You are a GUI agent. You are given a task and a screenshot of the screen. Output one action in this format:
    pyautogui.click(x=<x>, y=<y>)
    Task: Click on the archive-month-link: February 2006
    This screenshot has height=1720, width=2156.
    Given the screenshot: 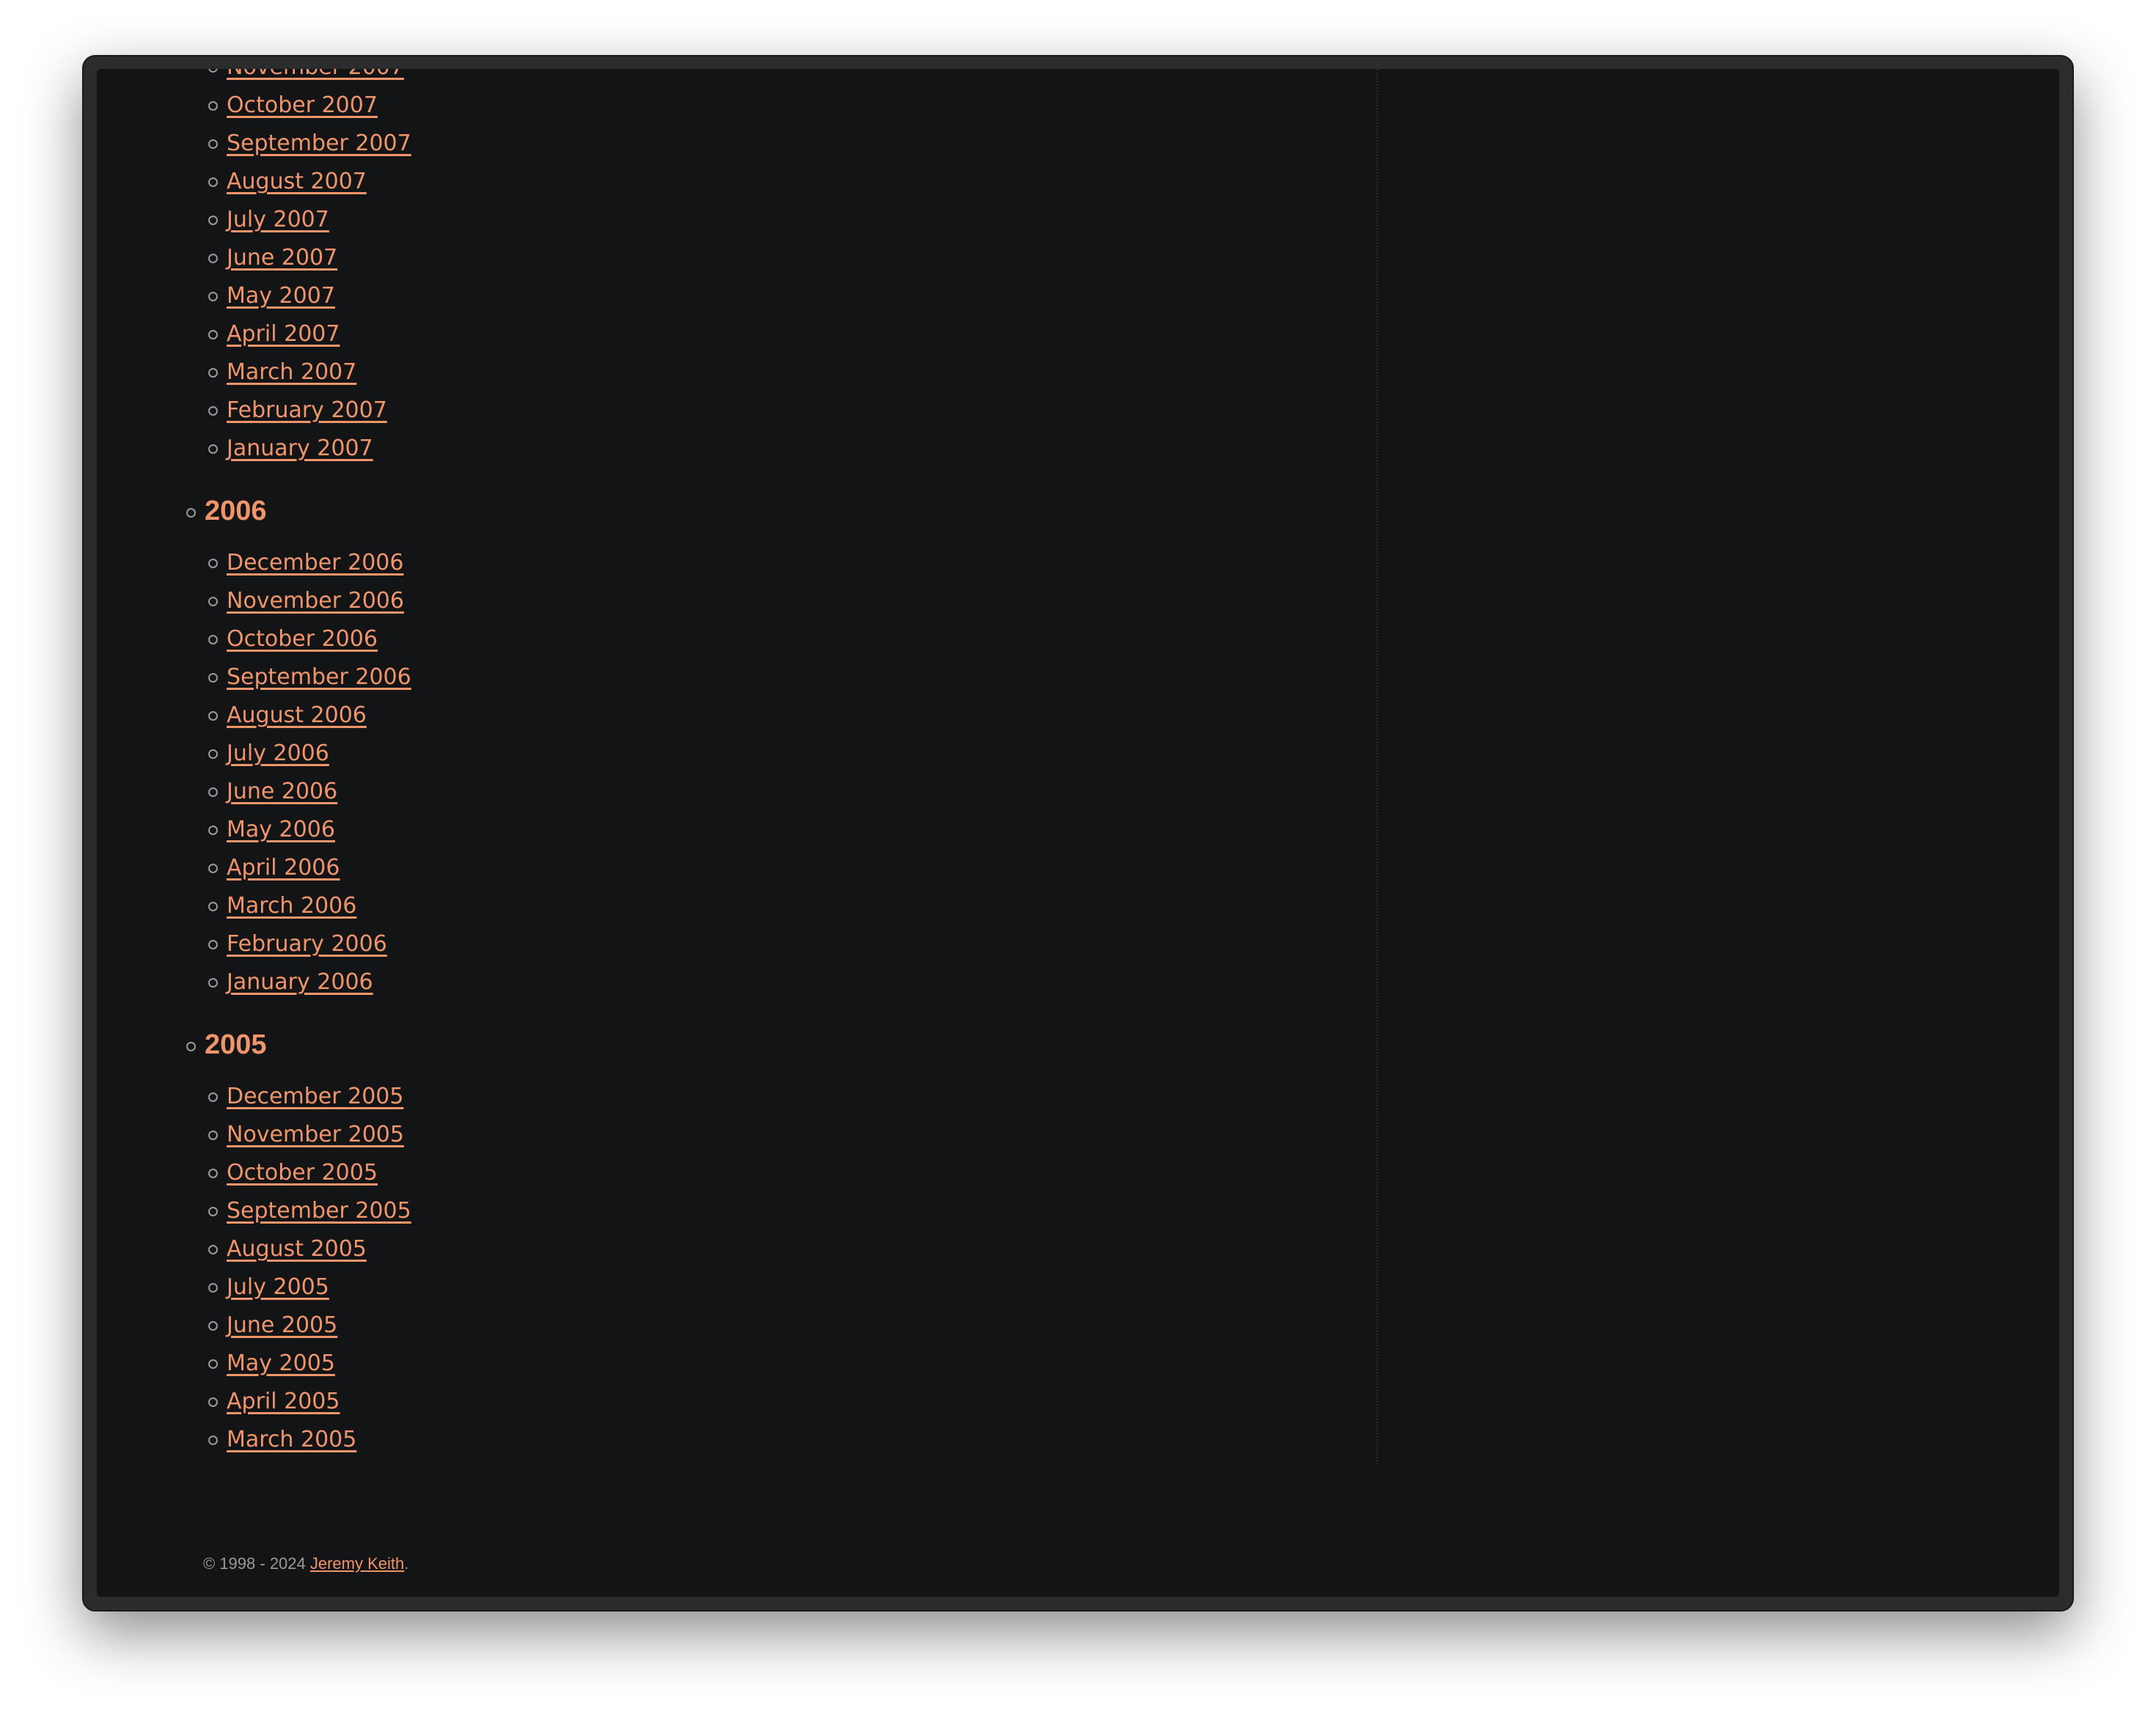 What is the action you would take?
    pyautogui.click(x=307, y=944)
    